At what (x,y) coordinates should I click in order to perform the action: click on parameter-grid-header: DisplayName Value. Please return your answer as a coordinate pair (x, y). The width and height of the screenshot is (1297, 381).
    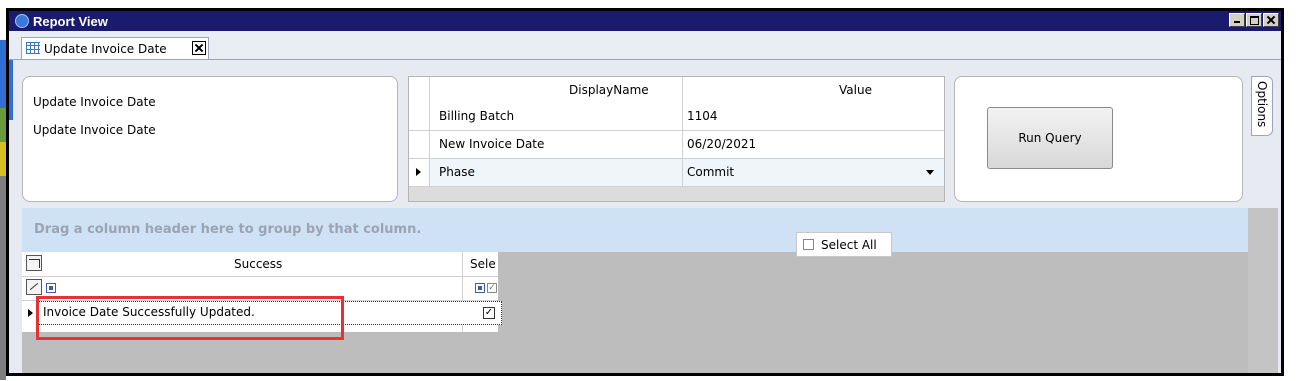
    Looking at the image, I should click on (676, 90).